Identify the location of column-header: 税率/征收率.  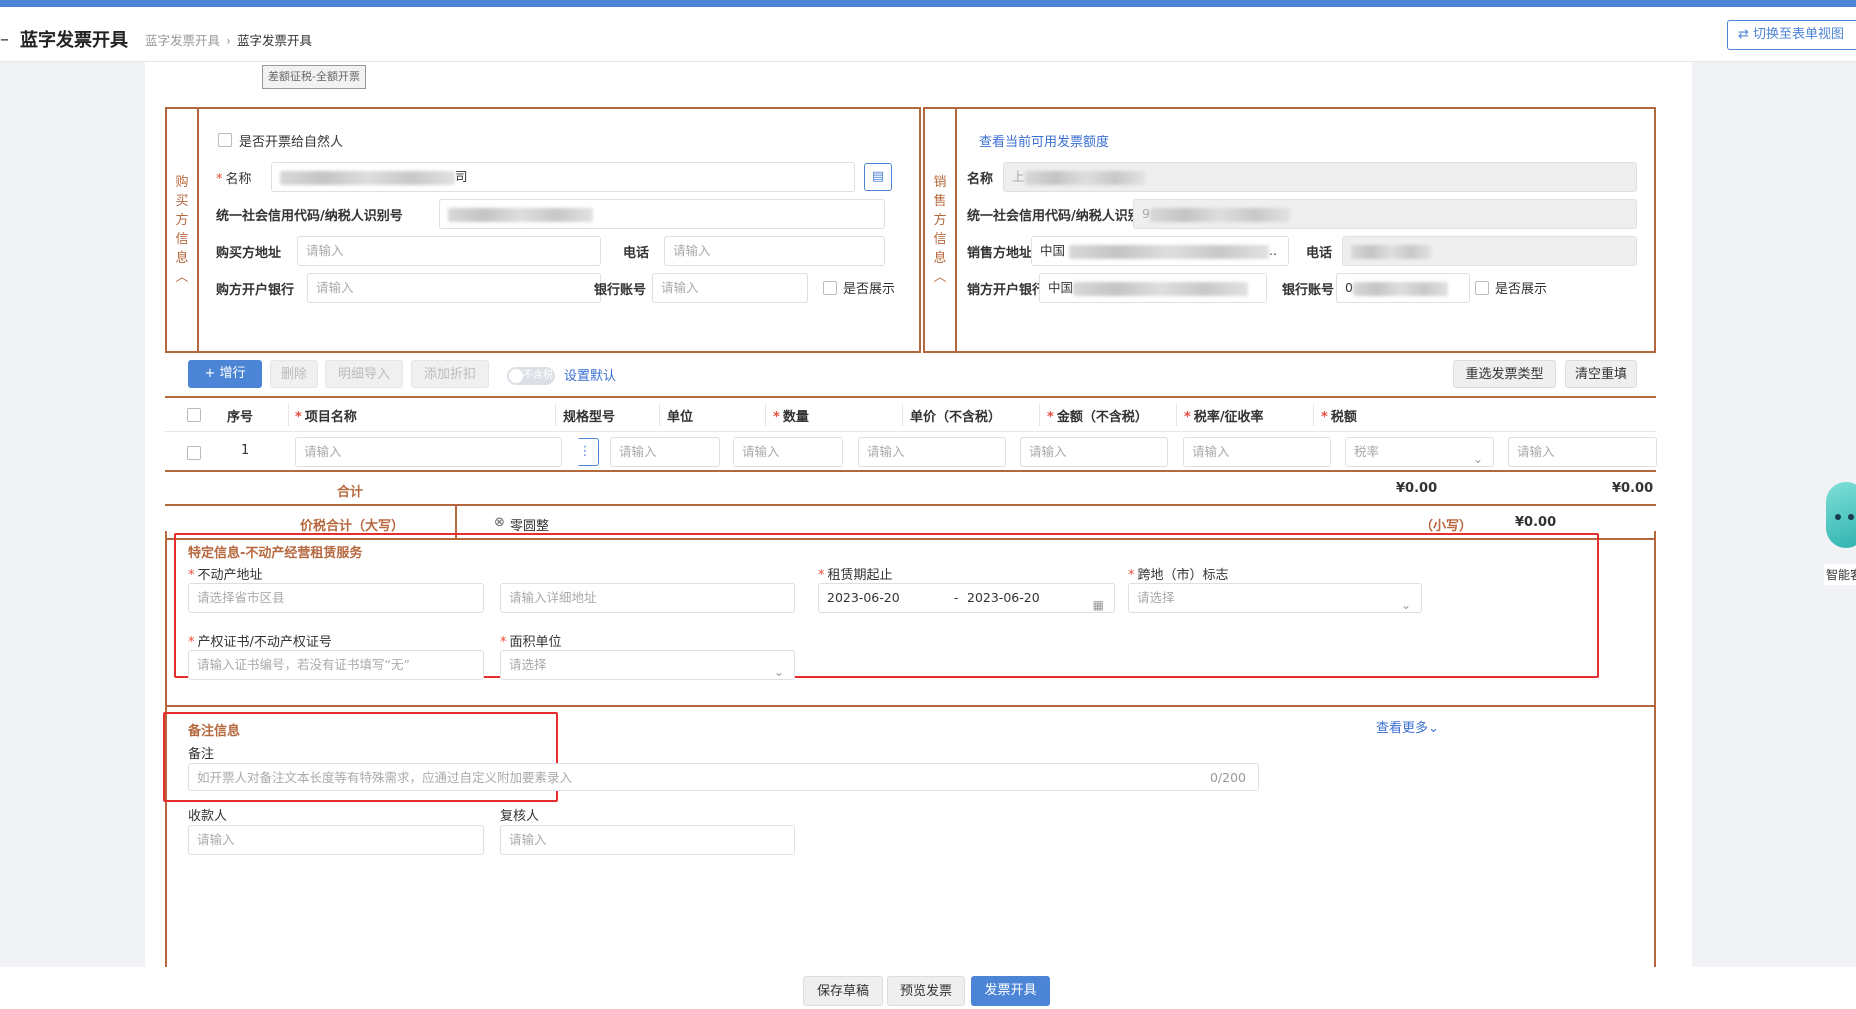
(1224, 415).